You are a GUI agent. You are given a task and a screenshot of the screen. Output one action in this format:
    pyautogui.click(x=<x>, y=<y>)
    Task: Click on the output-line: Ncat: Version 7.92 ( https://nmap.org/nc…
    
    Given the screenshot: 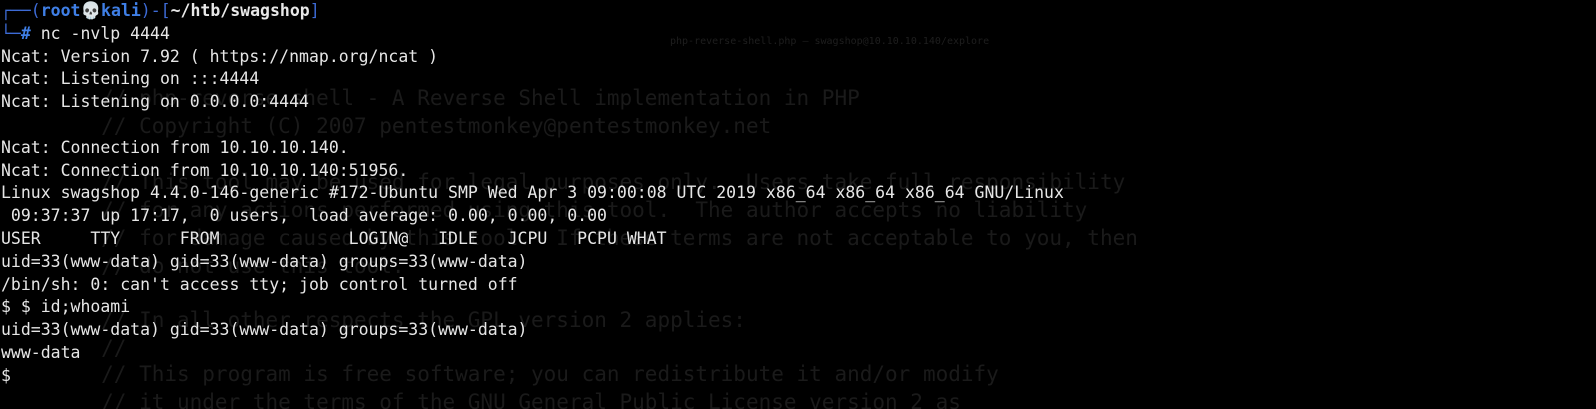 What is the action you would take?
    pyautogui.click(x=220, y=56)
    